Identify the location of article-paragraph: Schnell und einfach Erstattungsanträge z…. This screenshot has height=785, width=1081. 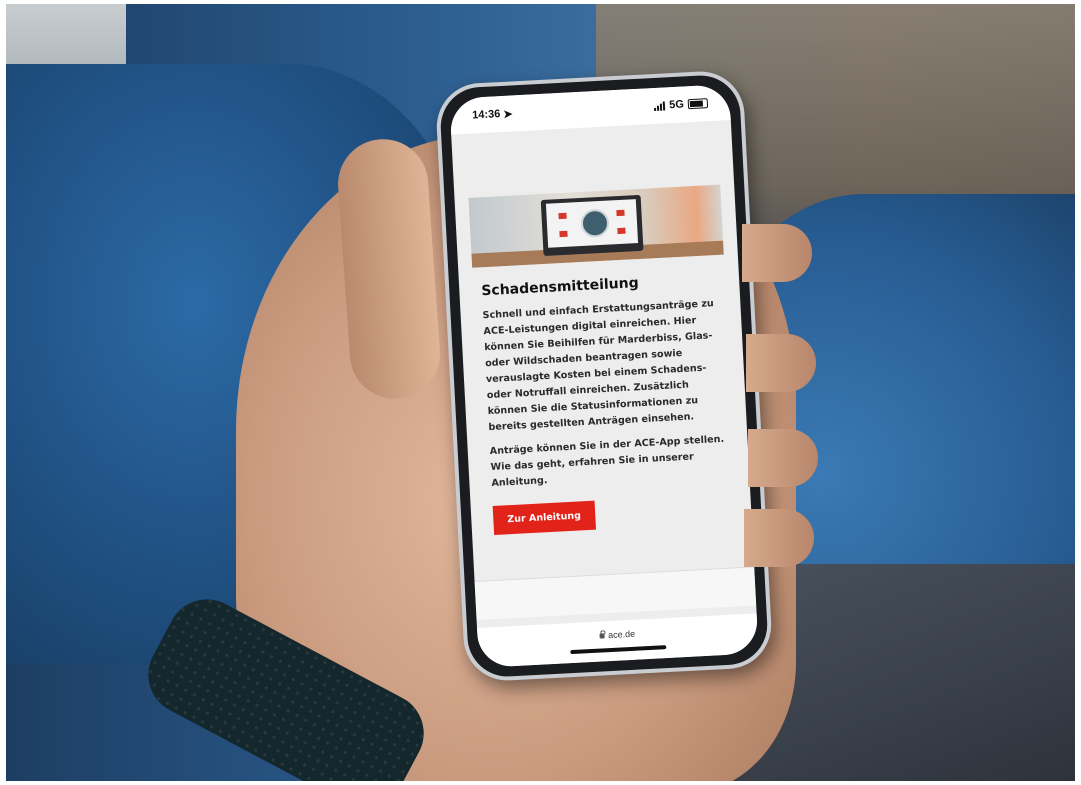
(598, 366).